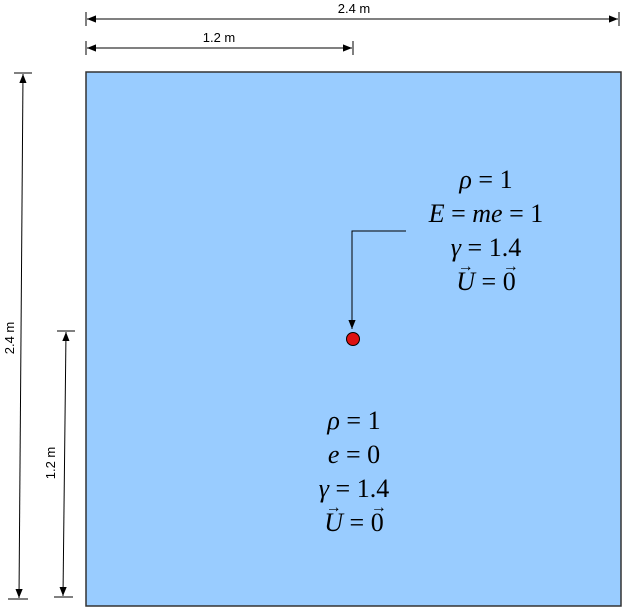 The height and width of the screenshot is (608, 622). I want to click on lower-density: ρ = 1, so click(354, 420).